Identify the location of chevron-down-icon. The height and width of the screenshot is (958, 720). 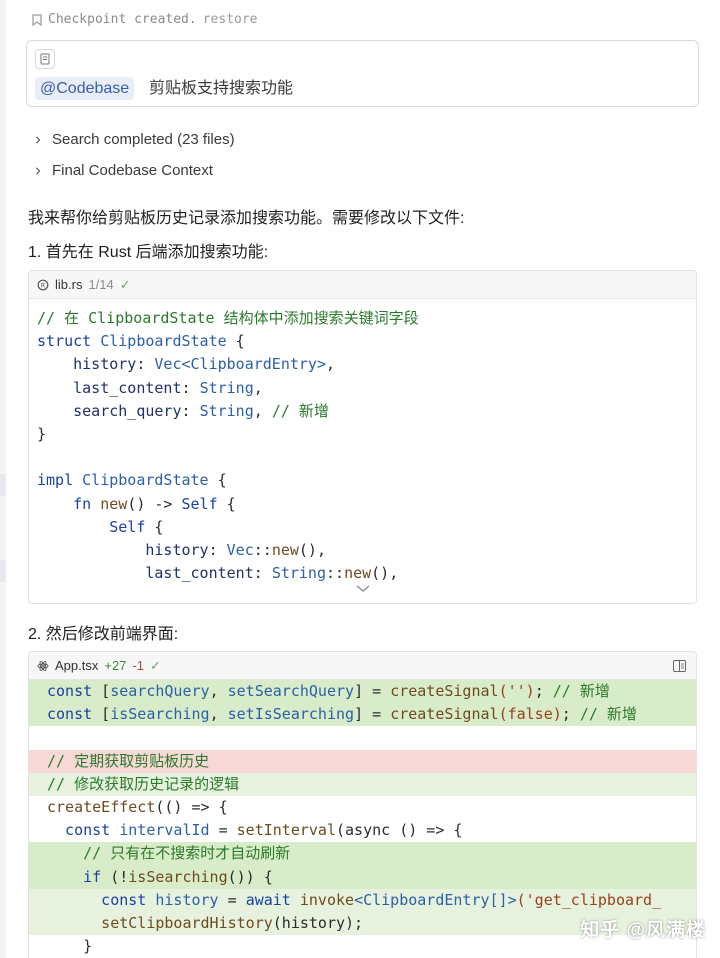
(363, 589).